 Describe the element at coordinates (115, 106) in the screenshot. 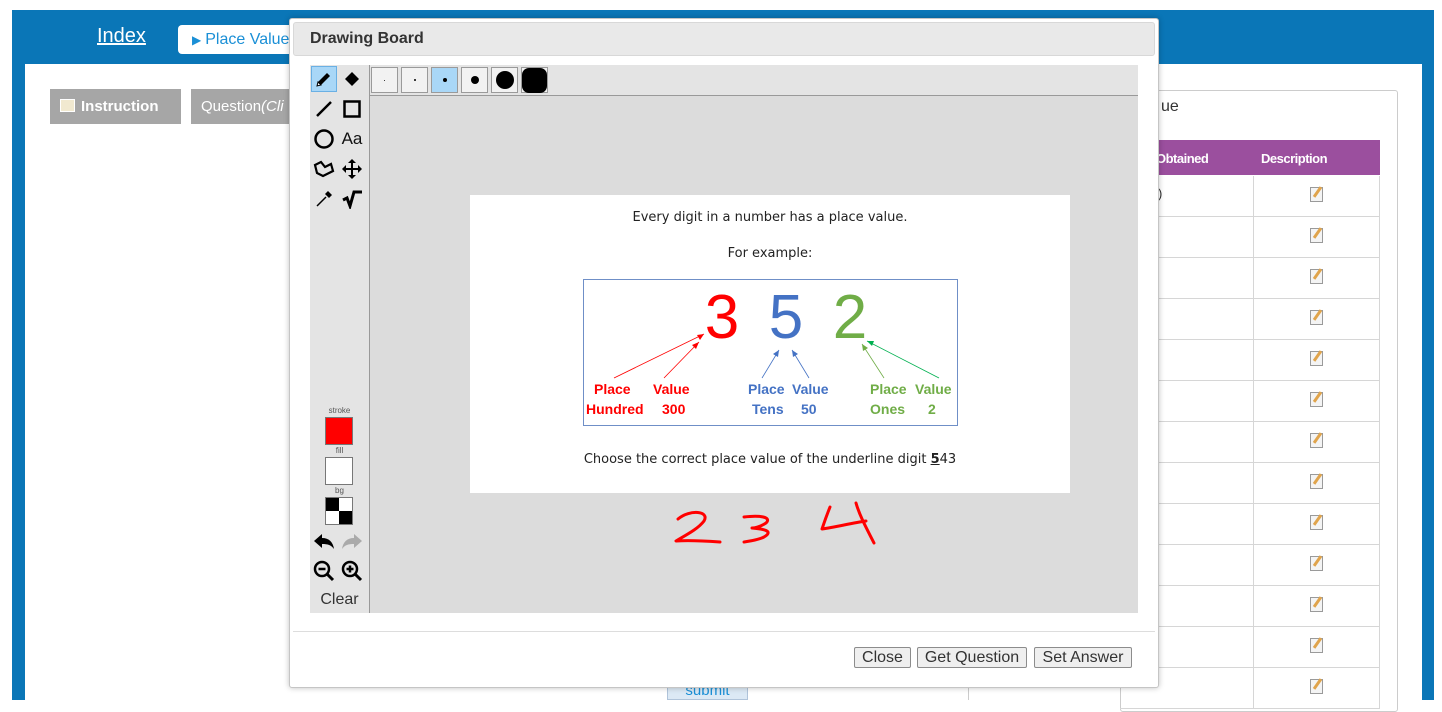

I see `instruction-button: Instruction` at that location.